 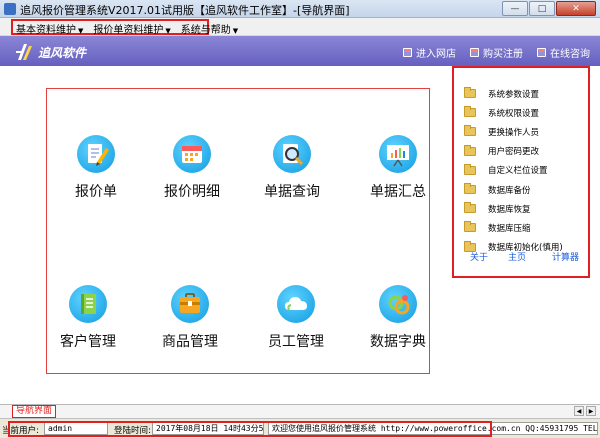 What do you see at coordinates (513, 189) in the screenshot?
I see `side-item-db-backup: 数据库备份` at bounding box center [513, 189].